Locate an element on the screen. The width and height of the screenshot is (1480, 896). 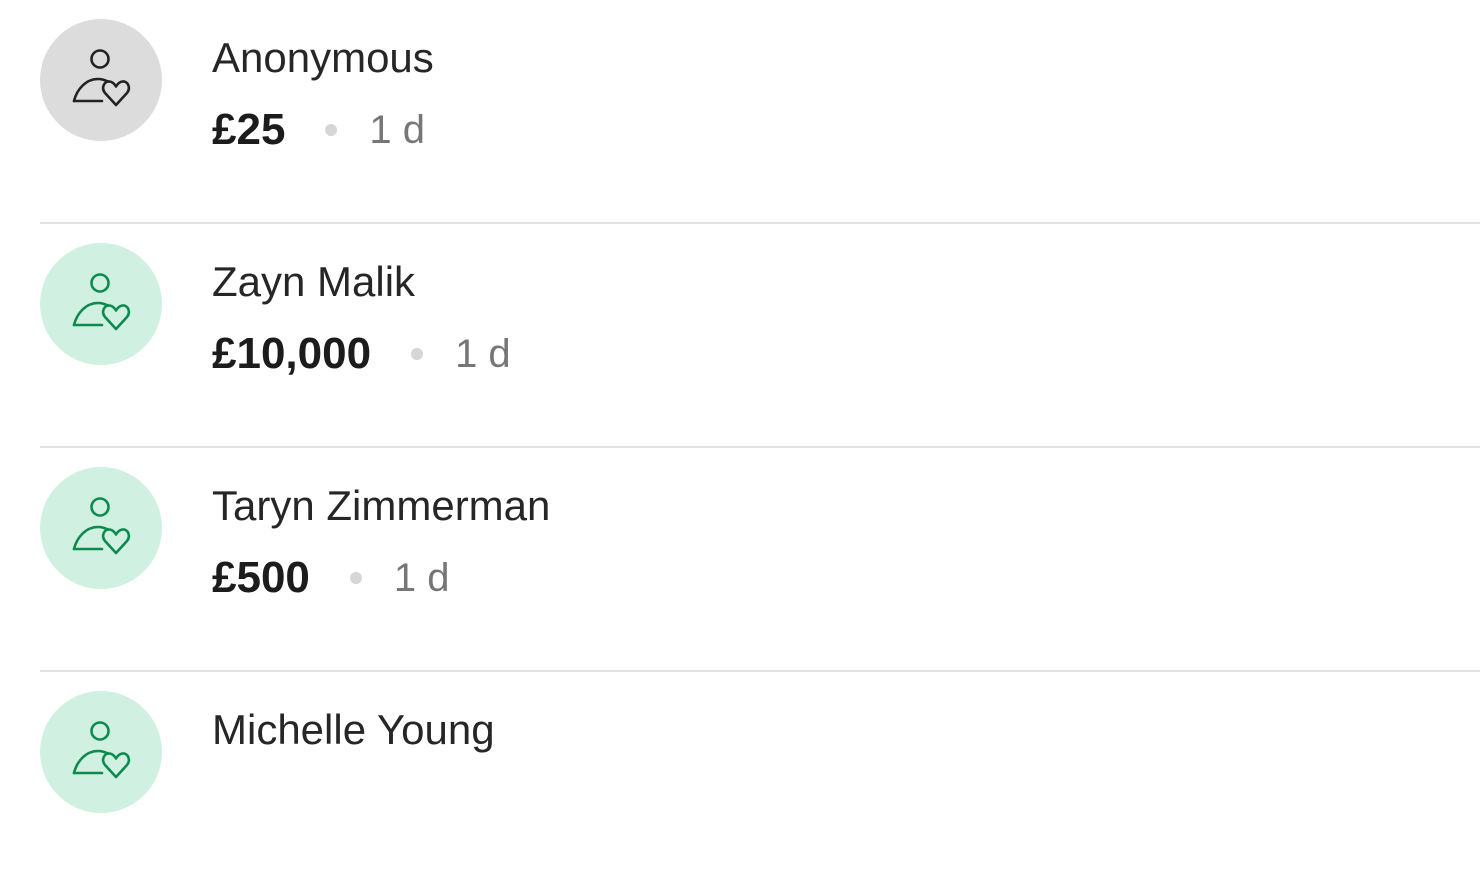
donation-meta: £10,000 1 d is located at coordinates (361, 354).